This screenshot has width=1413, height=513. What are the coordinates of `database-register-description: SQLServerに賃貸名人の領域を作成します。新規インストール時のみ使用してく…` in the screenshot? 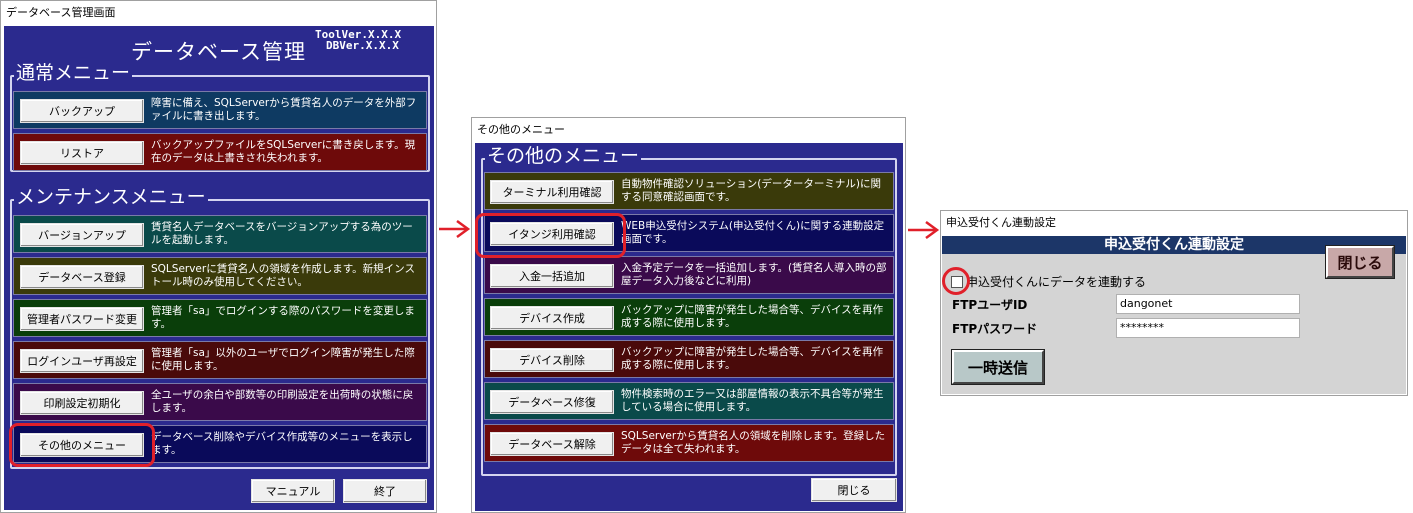 It's located at (283, 275).